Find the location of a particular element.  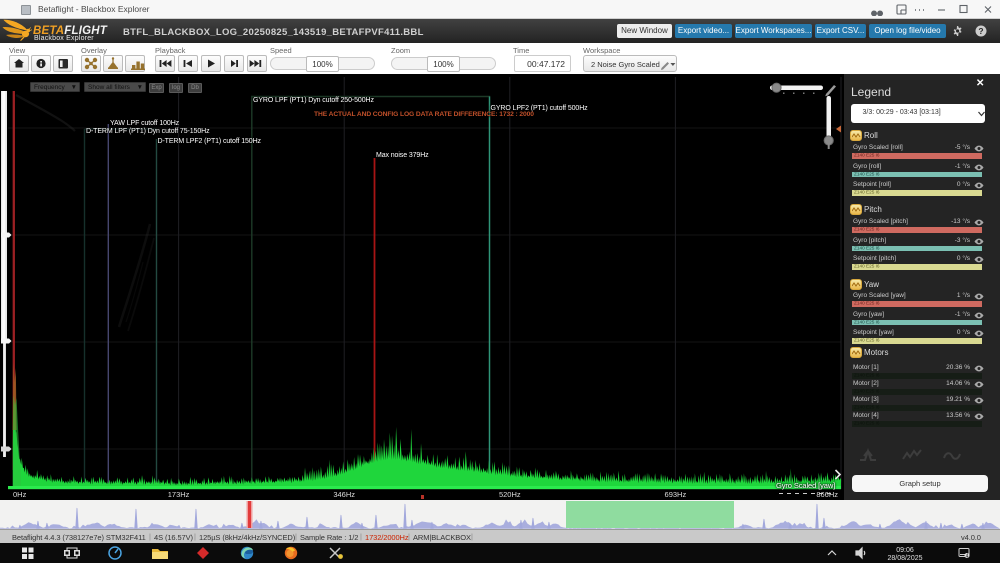

svg-text: 28/08/2025 is located at coordinates (904, 558).